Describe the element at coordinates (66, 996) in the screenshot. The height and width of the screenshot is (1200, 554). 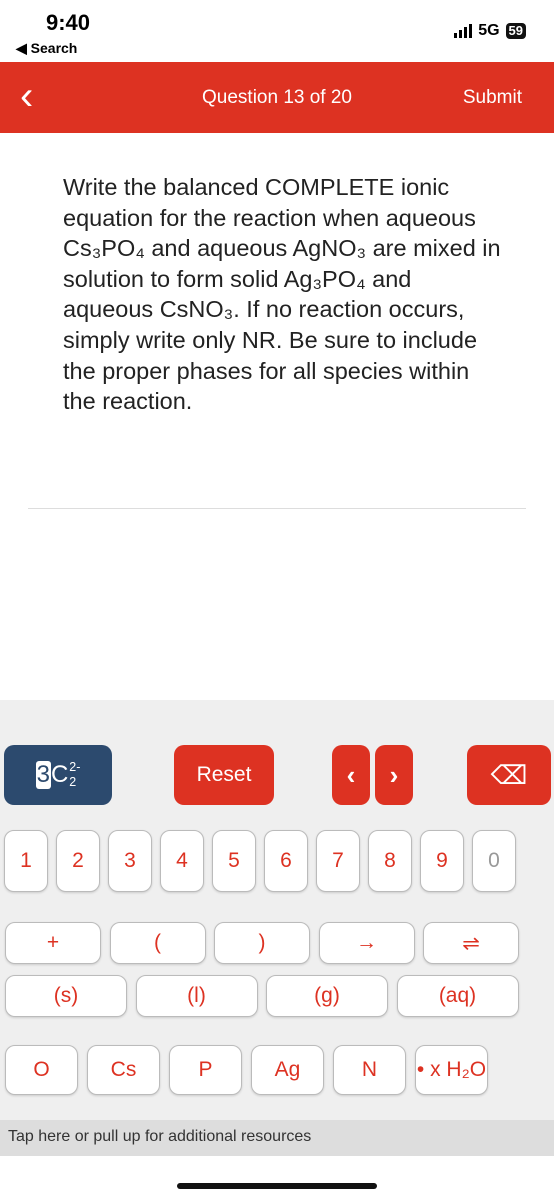
I see `phase-key: (s)` at that location.